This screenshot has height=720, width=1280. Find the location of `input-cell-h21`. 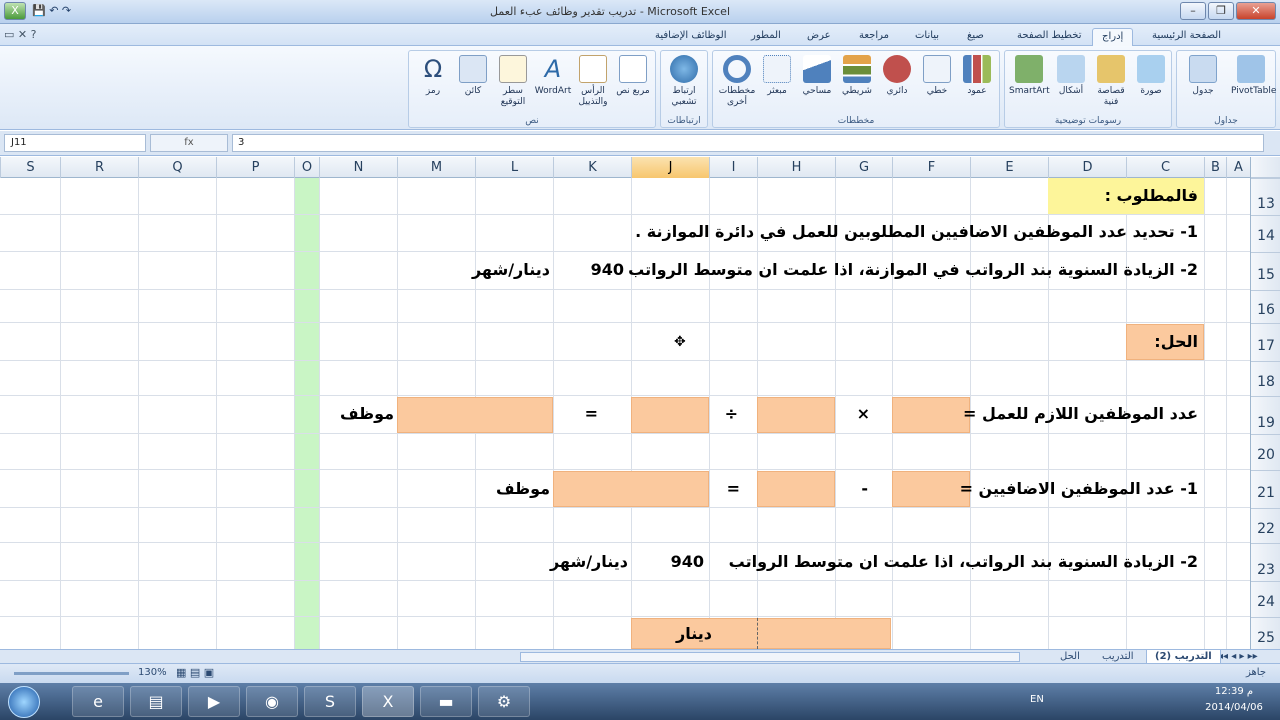

input-cell-h21 is located at coordinates (796, 489).